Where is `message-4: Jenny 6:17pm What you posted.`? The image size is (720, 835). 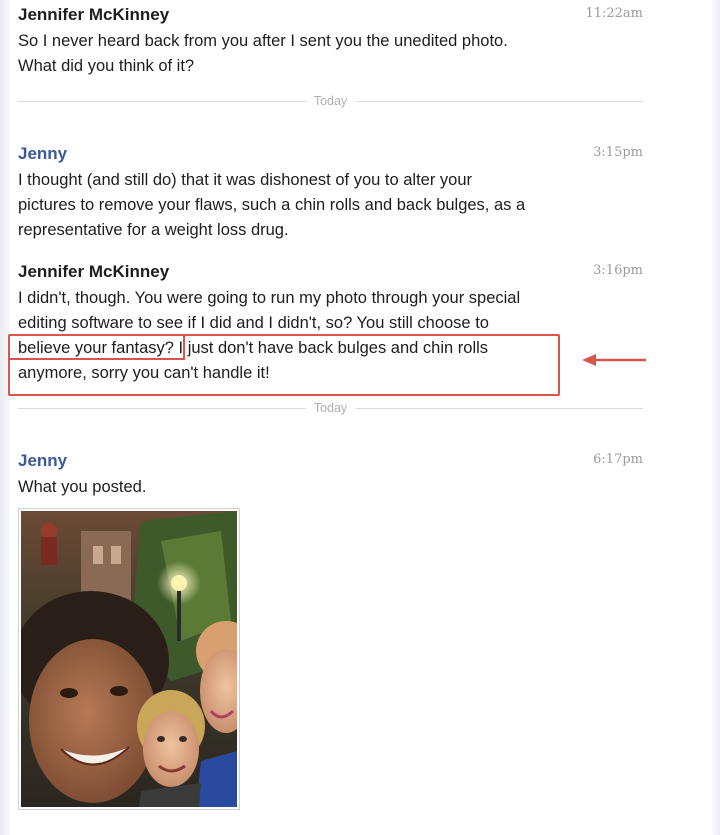 message-4: Jenny 6:17pm What you posted. is located at coordinates (330, 475).